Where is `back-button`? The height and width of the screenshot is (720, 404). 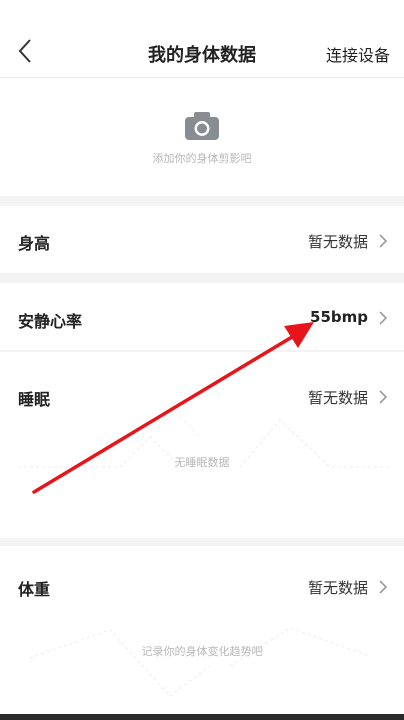
back-button is located at coordinates (26, 51).